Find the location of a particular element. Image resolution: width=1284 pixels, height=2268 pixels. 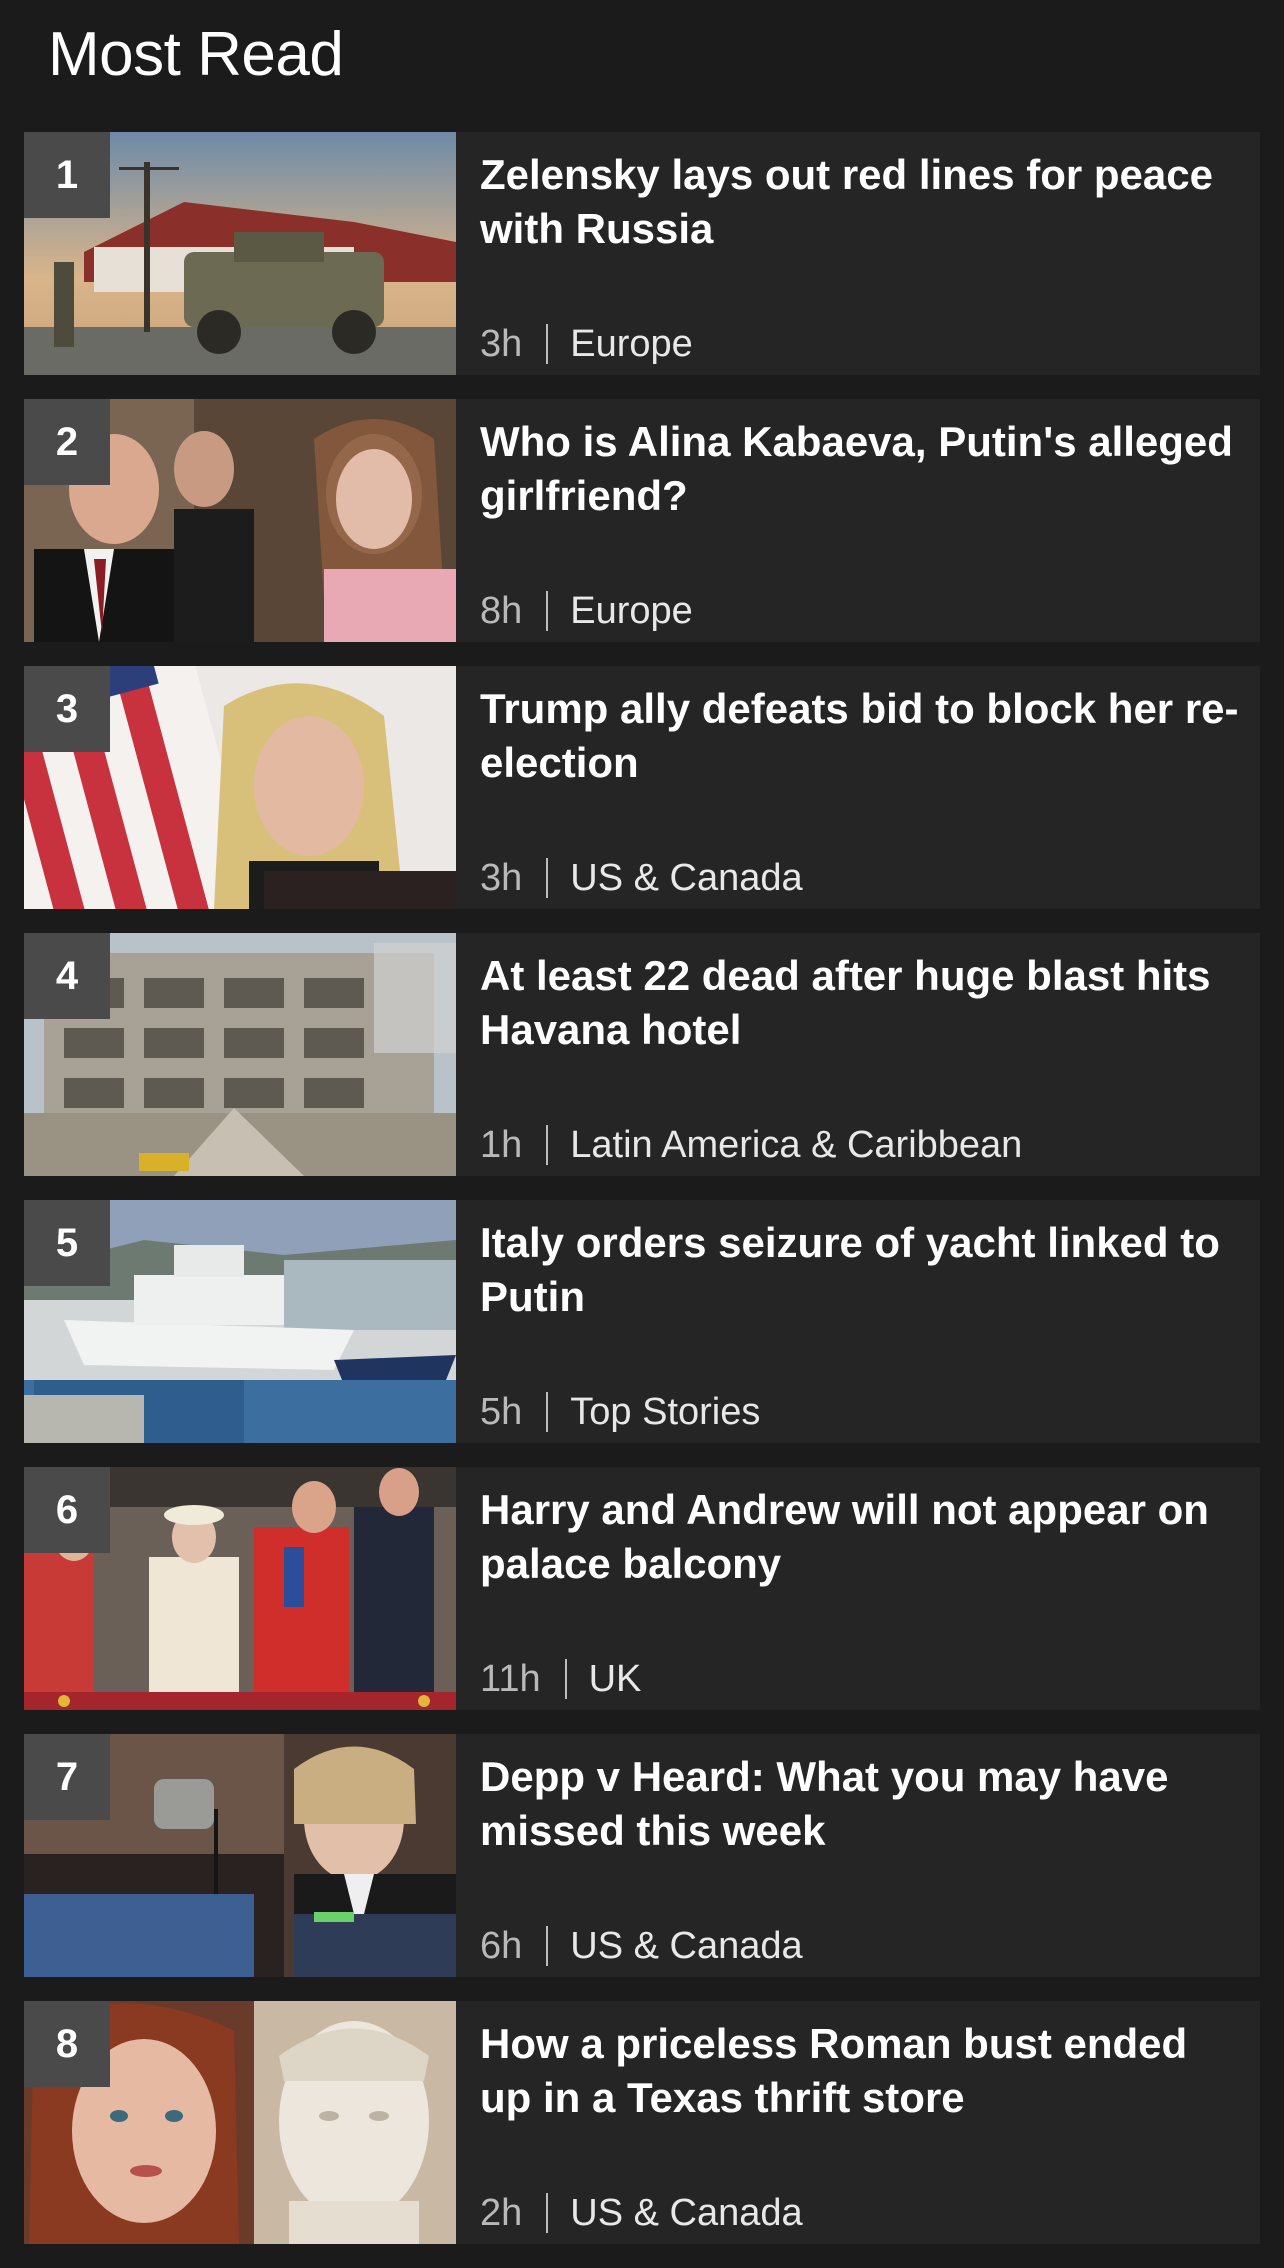

article-time: 6h is located at coordinates (501, 1946).